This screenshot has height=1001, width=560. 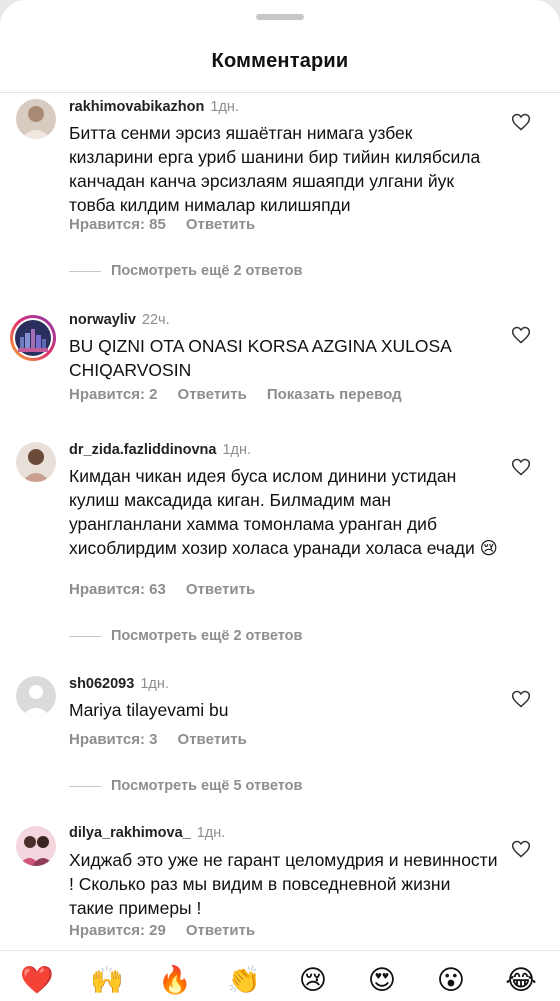 What do you see at coordinates (155, 320) in the screenshot?
I see `timestamp: 22ч.` at bounding box center [155, 320].